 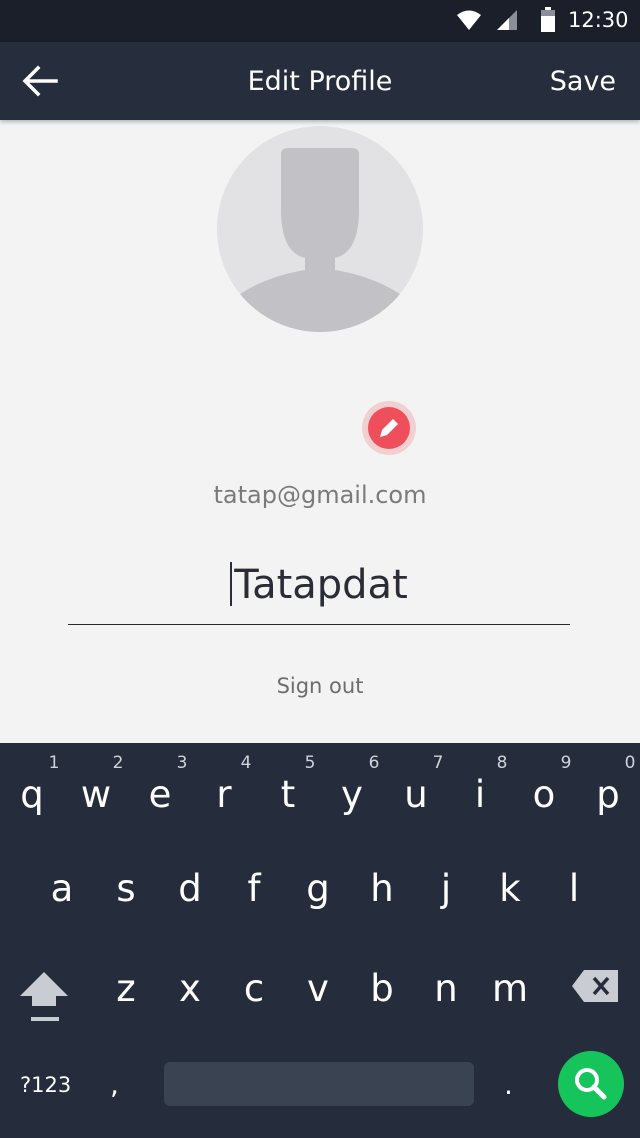 I want to click on key-x: x, so click(x=190, y=876).